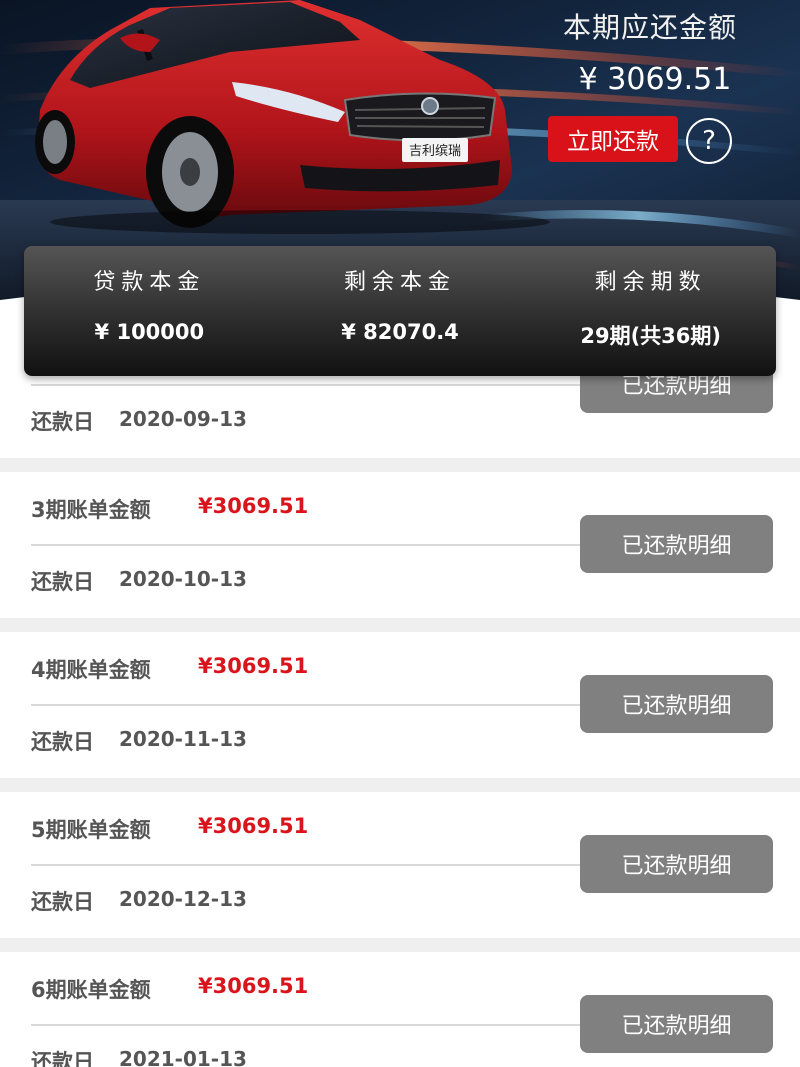  Describe the element at coordinates (613, 139) in the screenshot. I see `pay-now-button: 立即还款` at that location.